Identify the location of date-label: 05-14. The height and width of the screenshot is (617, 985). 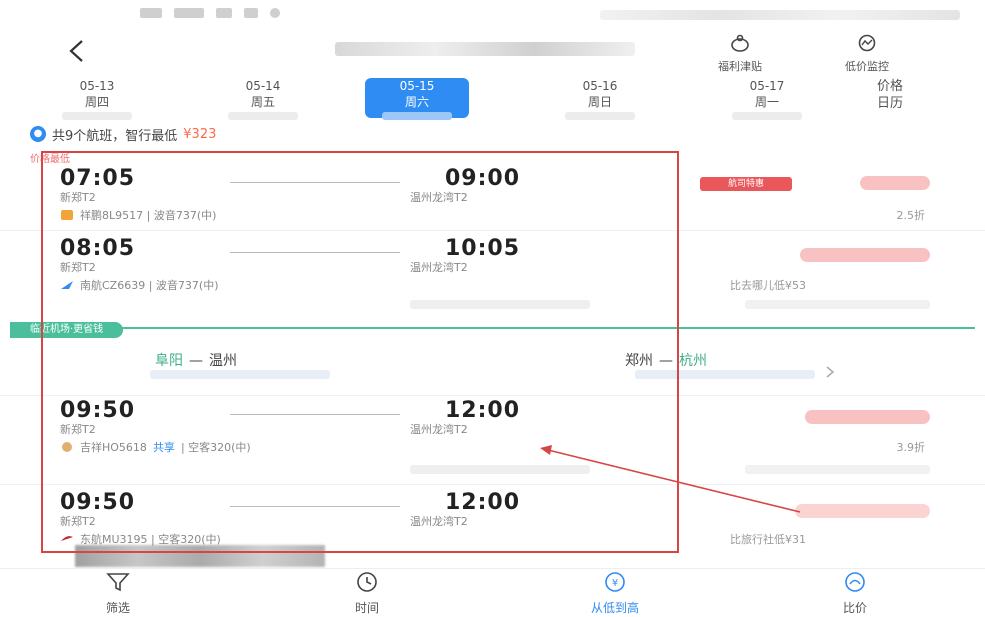
(263, 86).